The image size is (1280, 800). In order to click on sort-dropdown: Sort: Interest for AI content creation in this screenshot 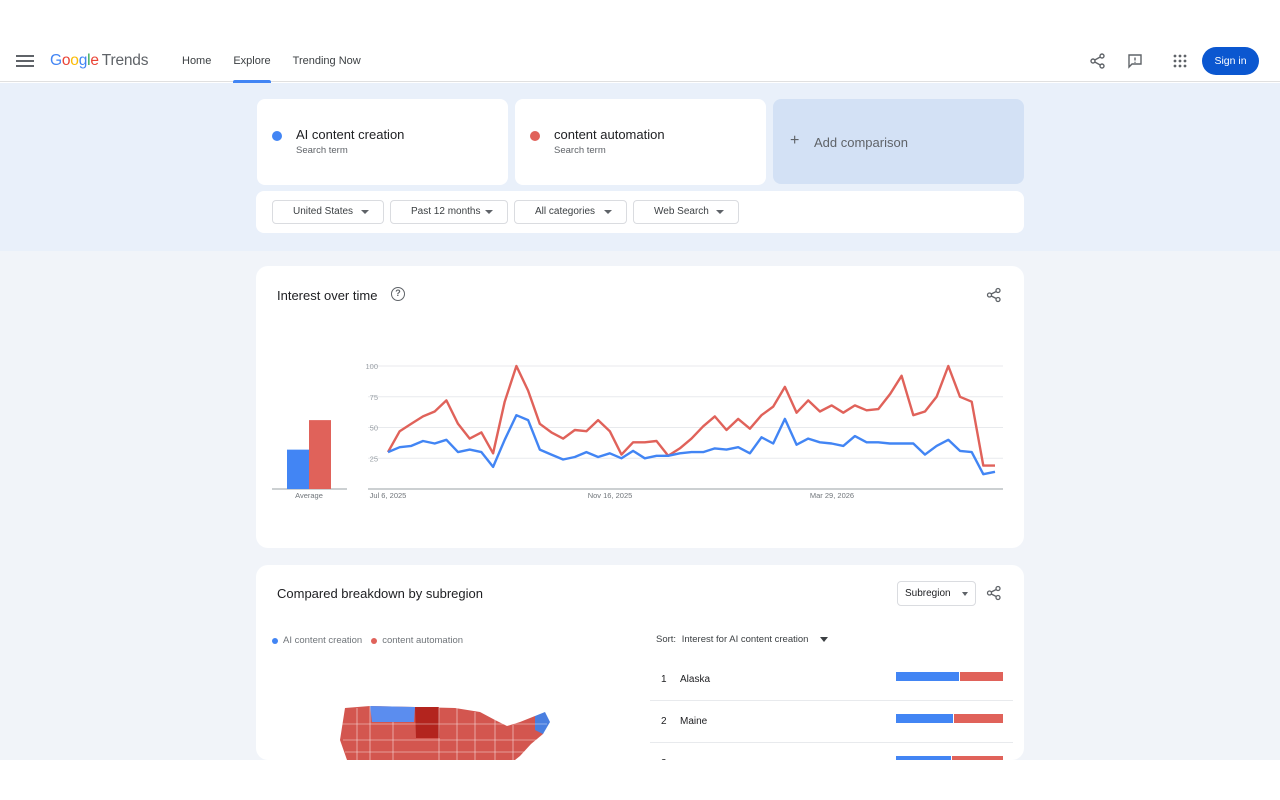, I will do `click(742, 639)`.